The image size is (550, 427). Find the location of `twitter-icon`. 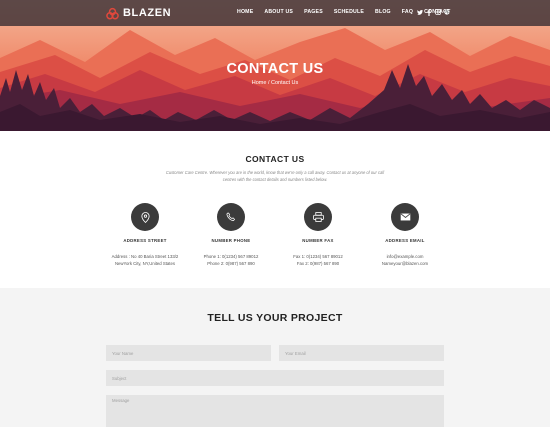

twitter-icon is located at coordinates (420, 12).